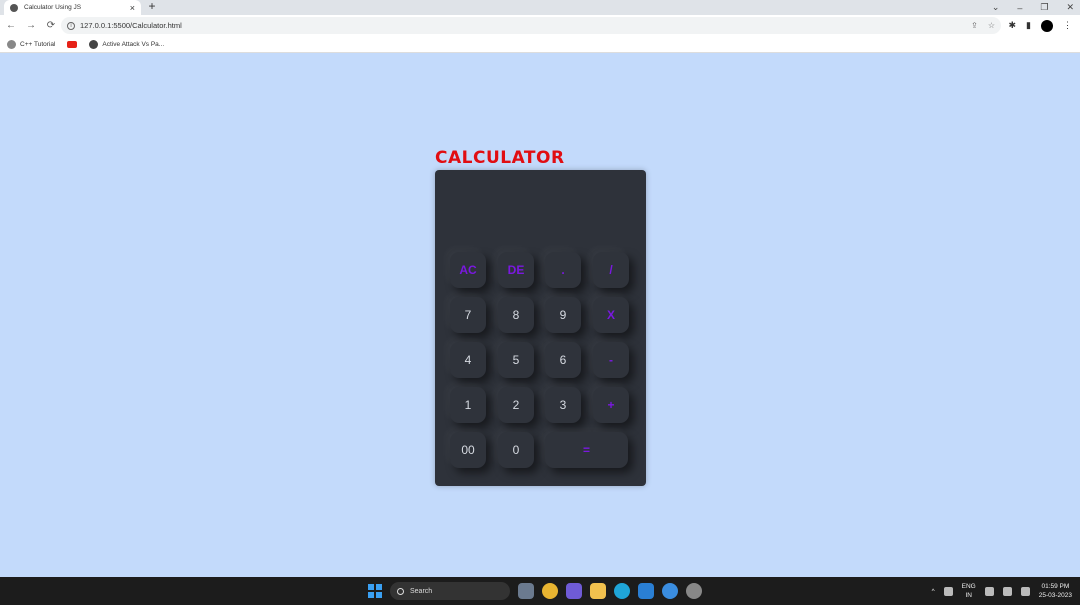 The image size is (1080, 605). Describe the element at coordinates (968, 586) in the screenshot. I see `language-label: ENG` at that location.